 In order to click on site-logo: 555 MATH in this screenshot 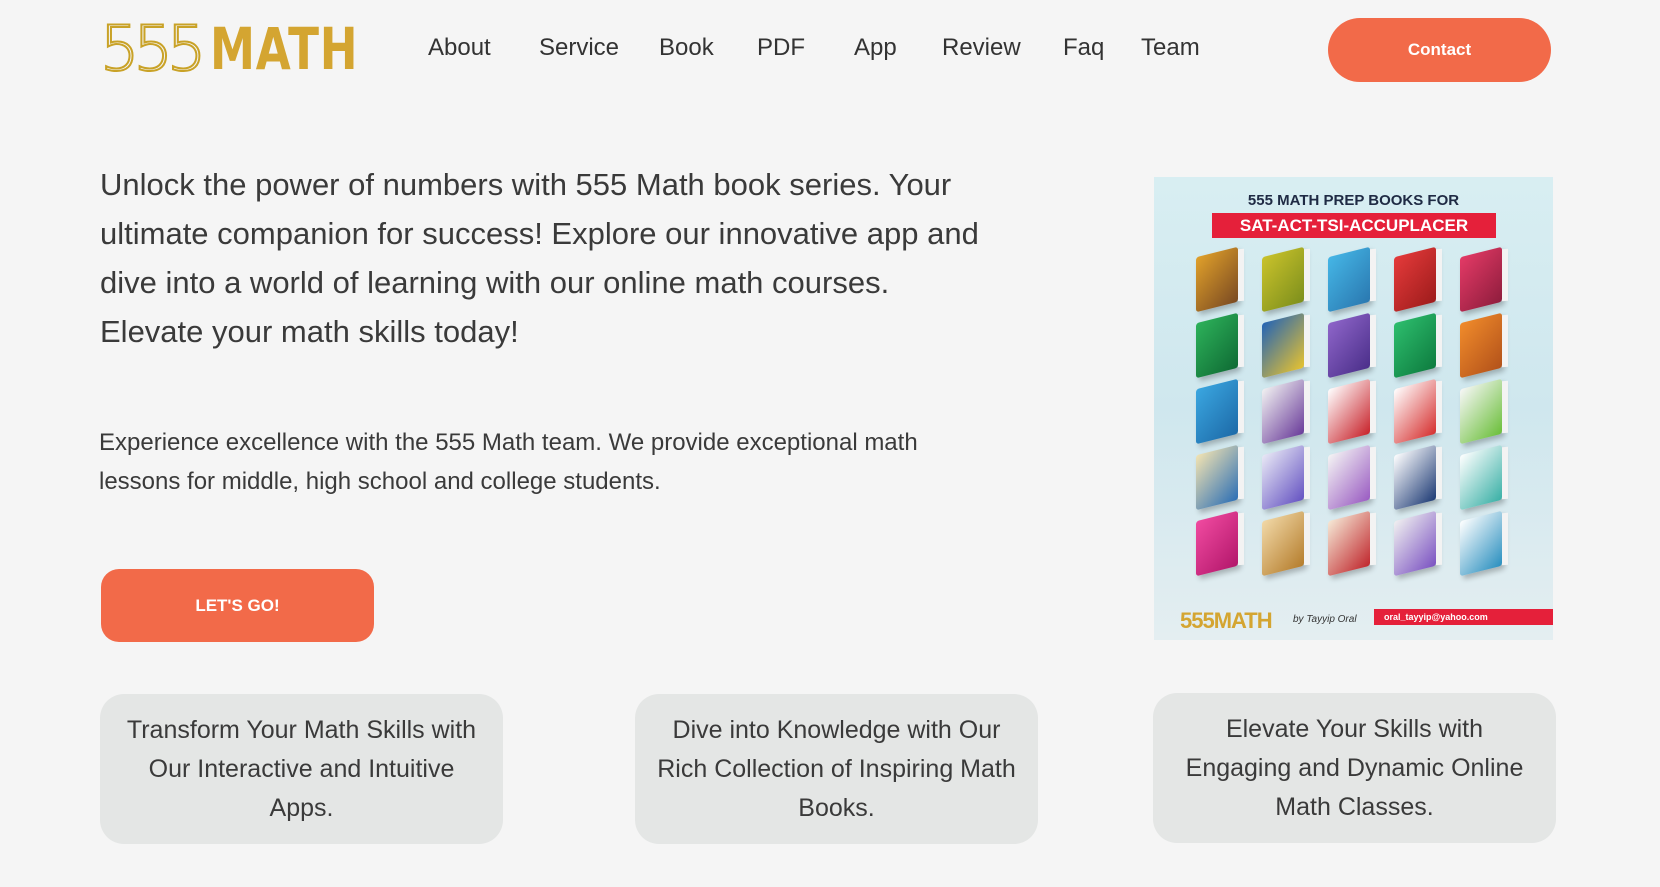, I will do `click(250, 48)`.